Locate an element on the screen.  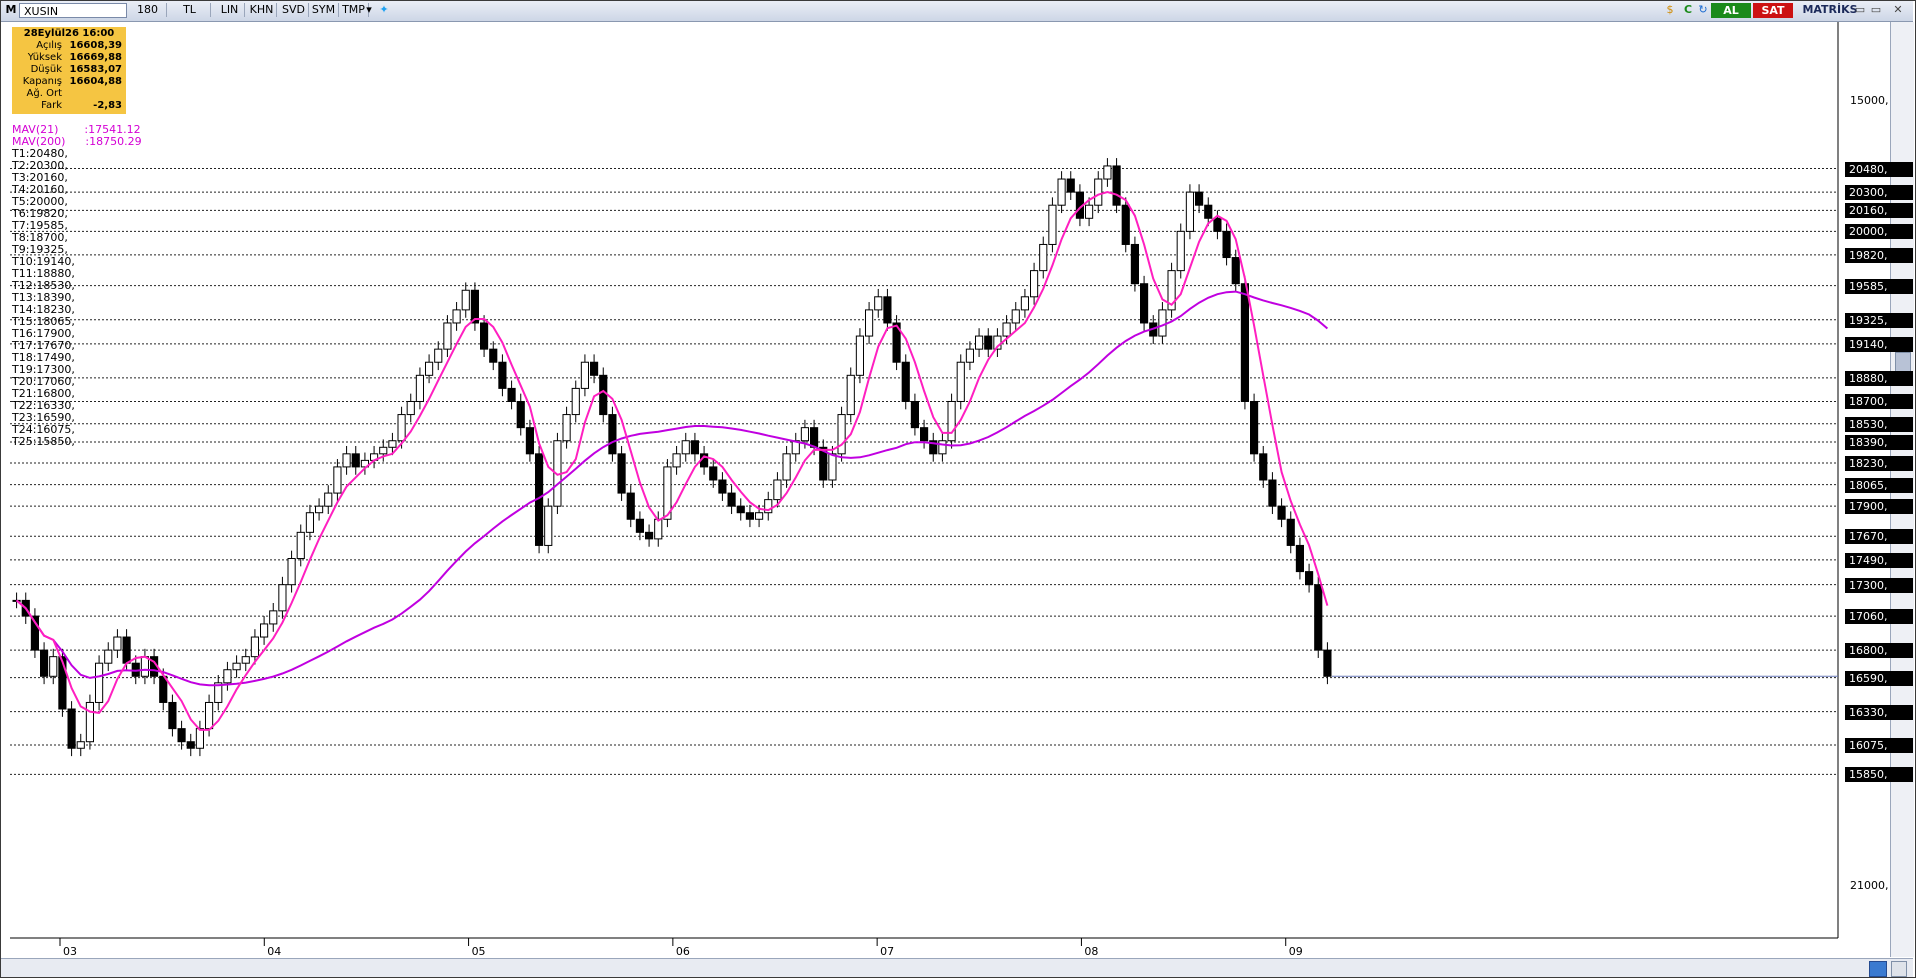
c-button: C is located at coordinates (1688, 10).